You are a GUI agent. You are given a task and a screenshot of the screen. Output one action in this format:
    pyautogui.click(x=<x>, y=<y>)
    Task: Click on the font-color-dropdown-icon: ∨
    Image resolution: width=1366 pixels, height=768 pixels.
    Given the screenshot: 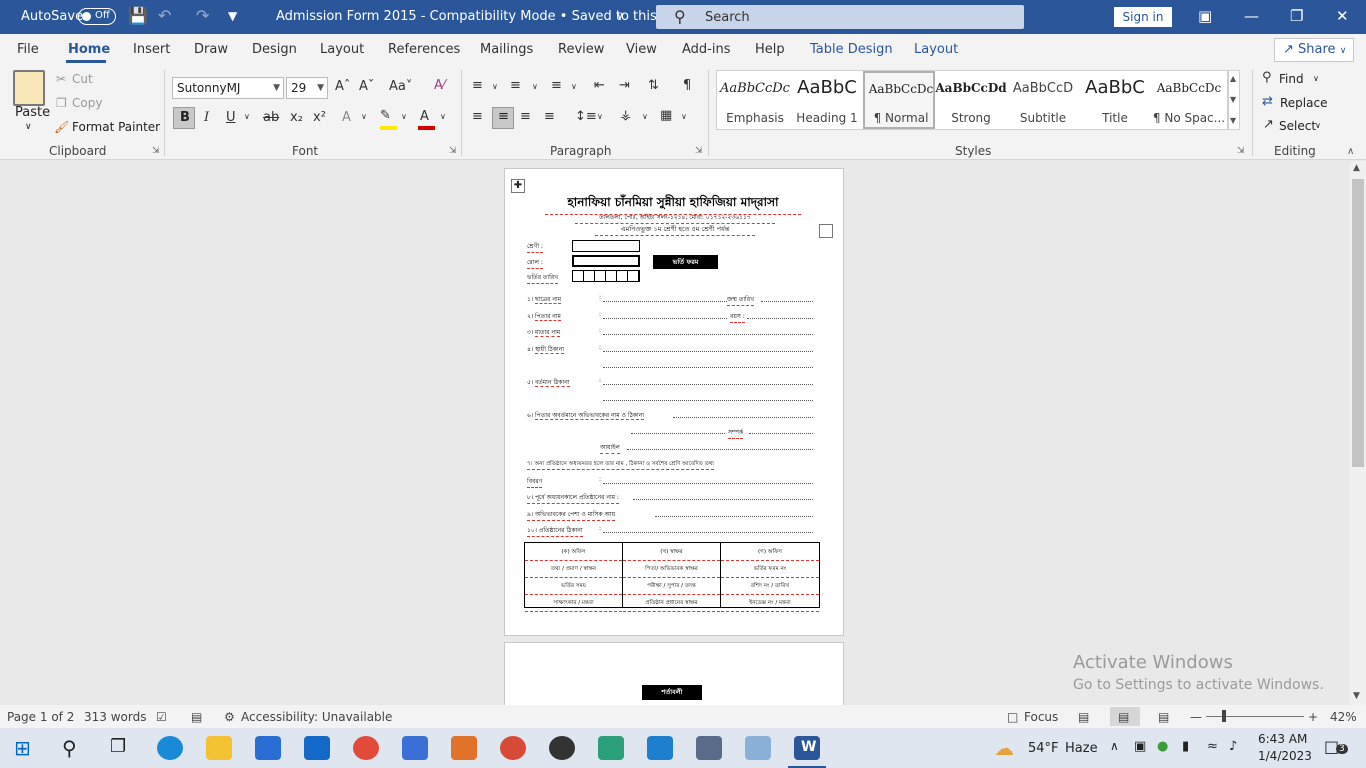 What is the action you would take?
    pyautogui.click(x=443, y=116)
    